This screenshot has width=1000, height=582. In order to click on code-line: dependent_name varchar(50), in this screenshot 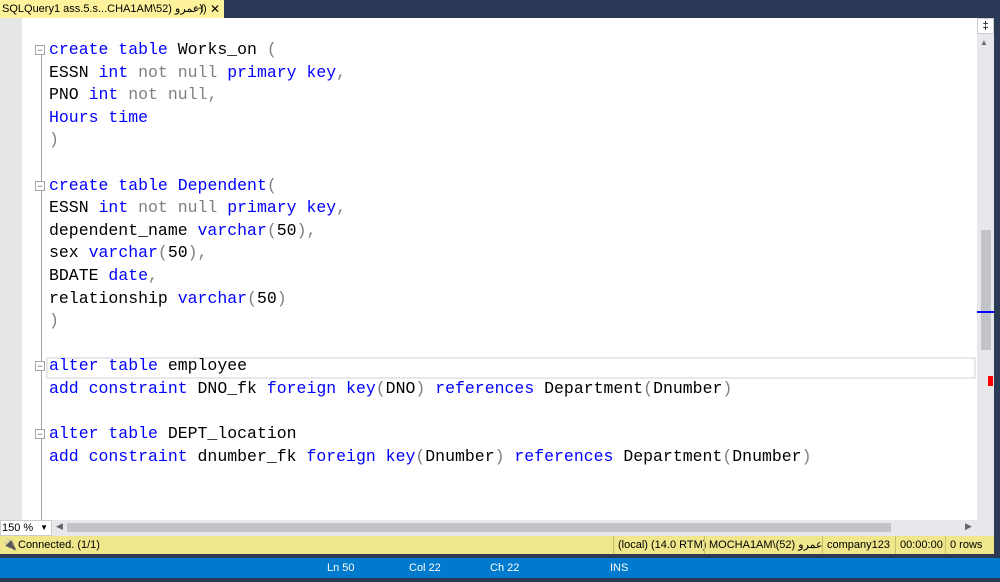, I will do `click(430, 231)`.